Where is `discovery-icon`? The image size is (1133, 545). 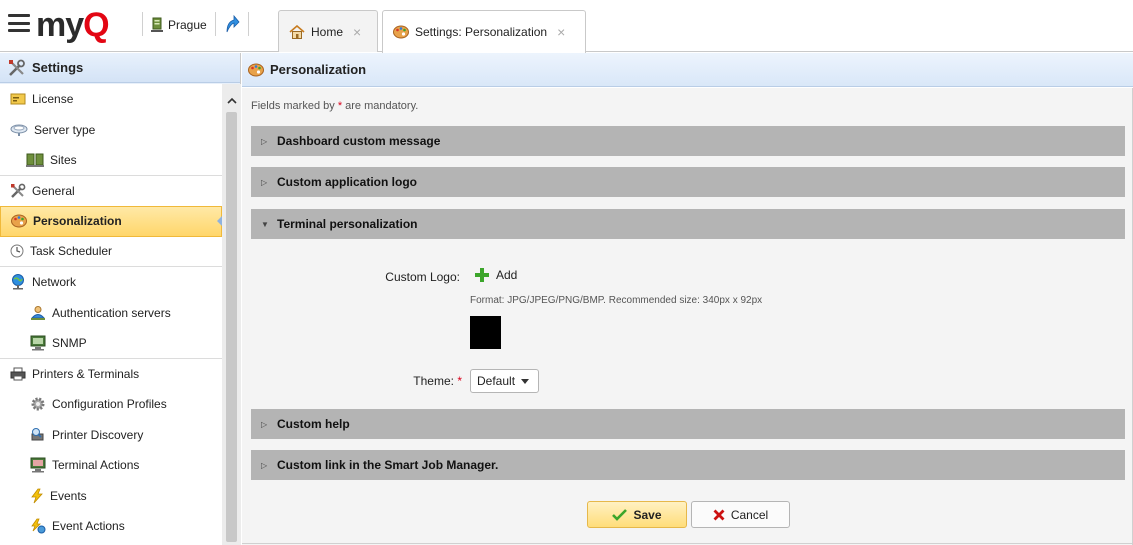
discovery-icon is located at coordinates (37, 434).